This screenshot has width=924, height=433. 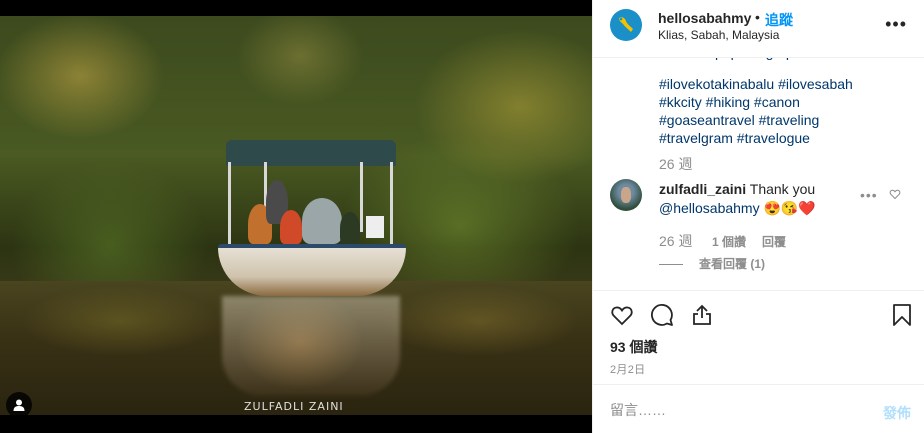 I want to click on caption-line: #travelgram #travelogue, so click(x=734, y=138).